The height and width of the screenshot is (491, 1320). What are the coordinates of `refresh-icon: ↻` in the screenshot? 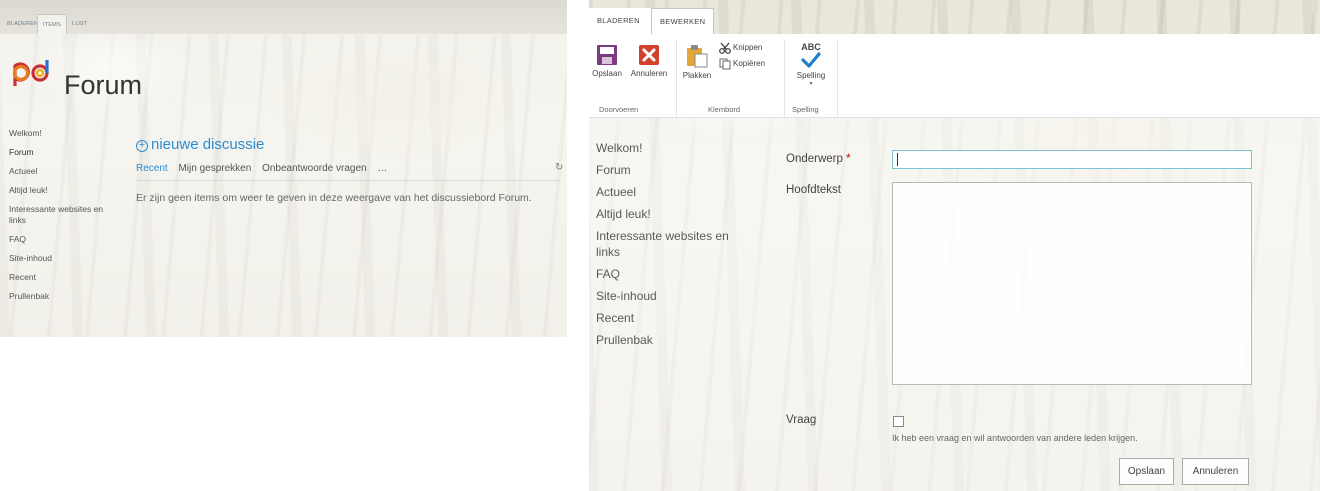 It's located at (559, 167).